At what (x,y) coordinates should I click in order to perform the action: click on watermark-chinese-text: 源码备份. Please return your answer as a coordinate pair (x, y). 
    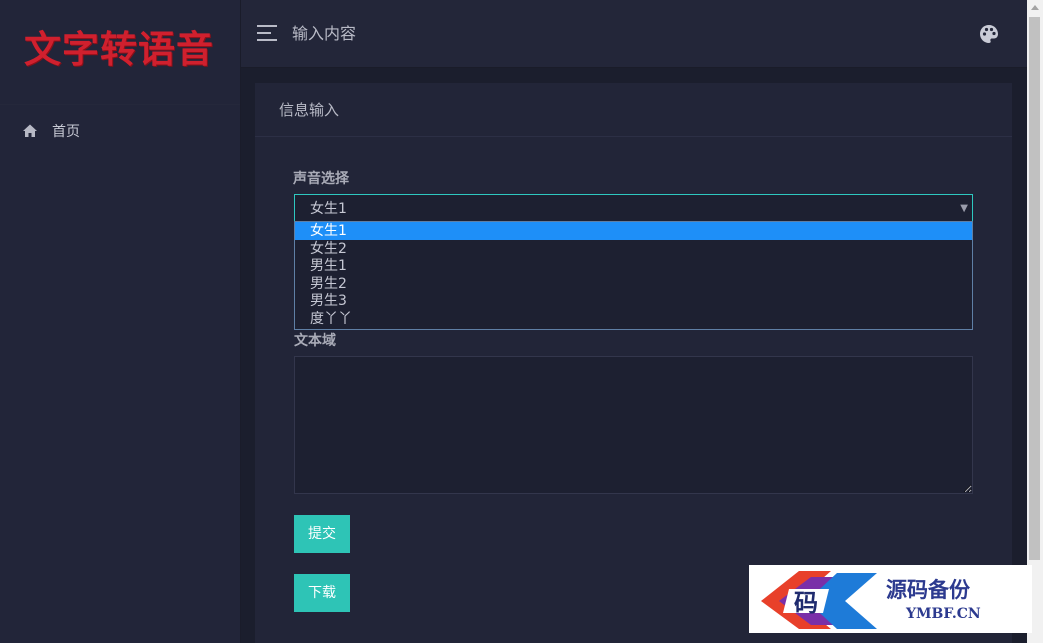
    Looking at the image, I should click on (928, 589).